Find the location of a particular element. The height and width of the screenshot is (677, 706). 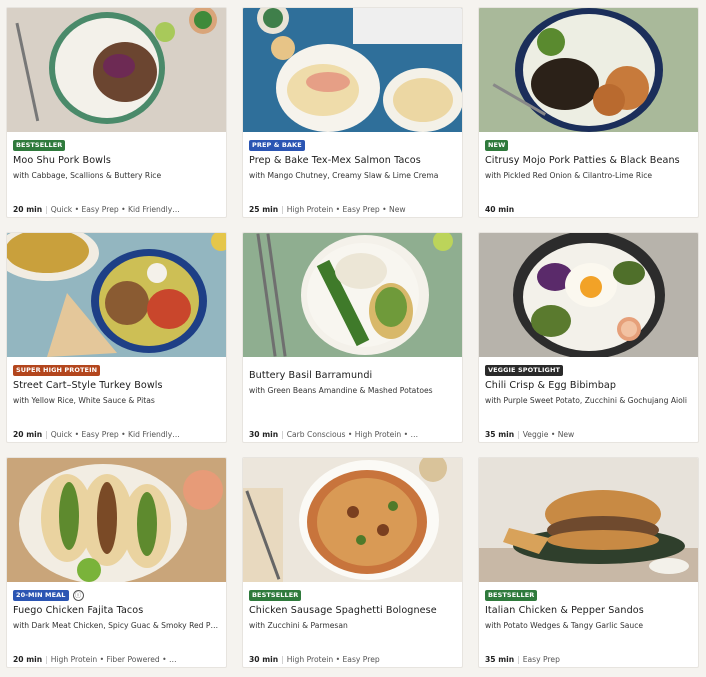

badge-prep-bake: PREP & BAKE is located at coordinates (277, 145).